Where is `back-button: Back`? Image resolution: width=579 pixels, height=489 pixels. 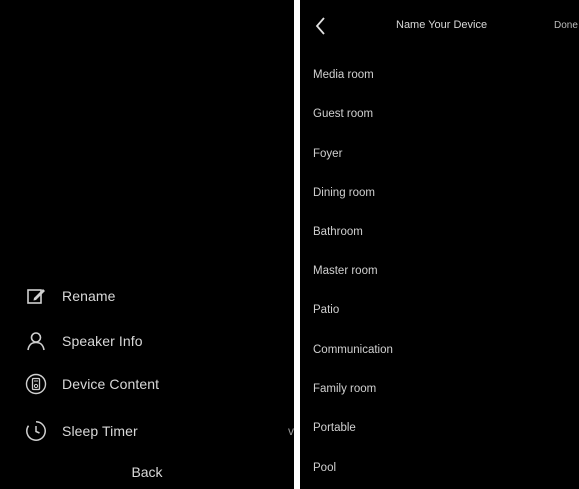
back-button: Back is located at coordinates (147, 472).